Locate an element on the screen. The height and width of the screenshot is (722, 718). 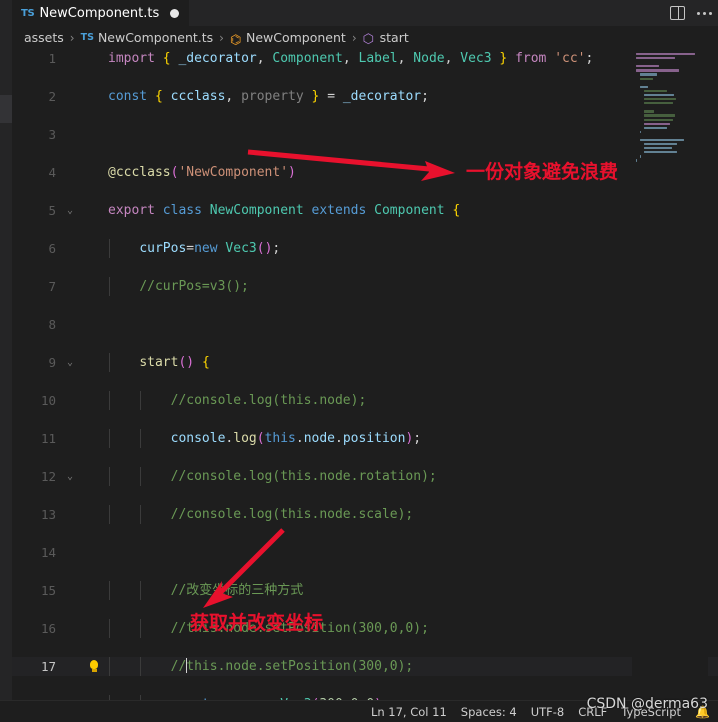
code-text-12: //console.log(this.node.rotation); is located at coordinates (303, 476).